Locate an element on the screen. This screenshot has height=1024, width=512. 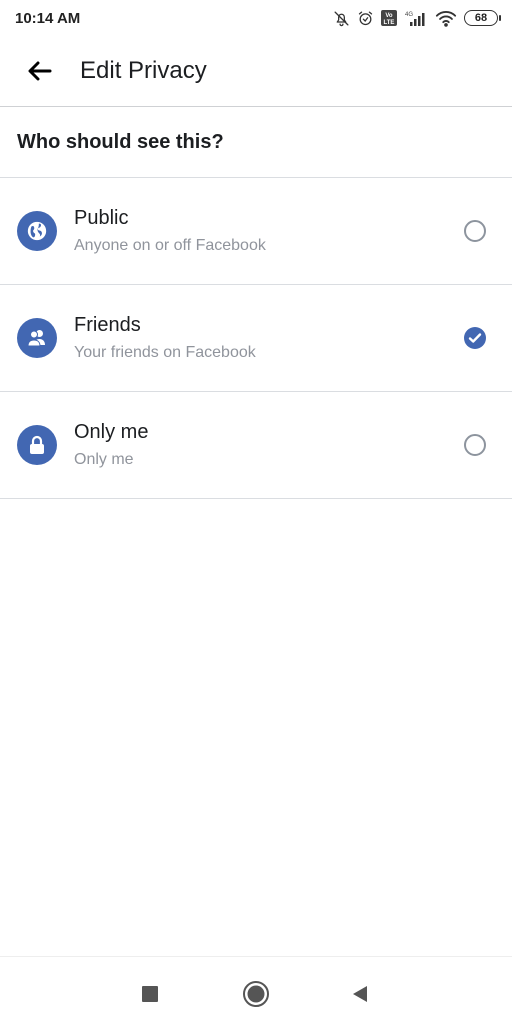
option-title: Public is located at coordinates (101, 218).